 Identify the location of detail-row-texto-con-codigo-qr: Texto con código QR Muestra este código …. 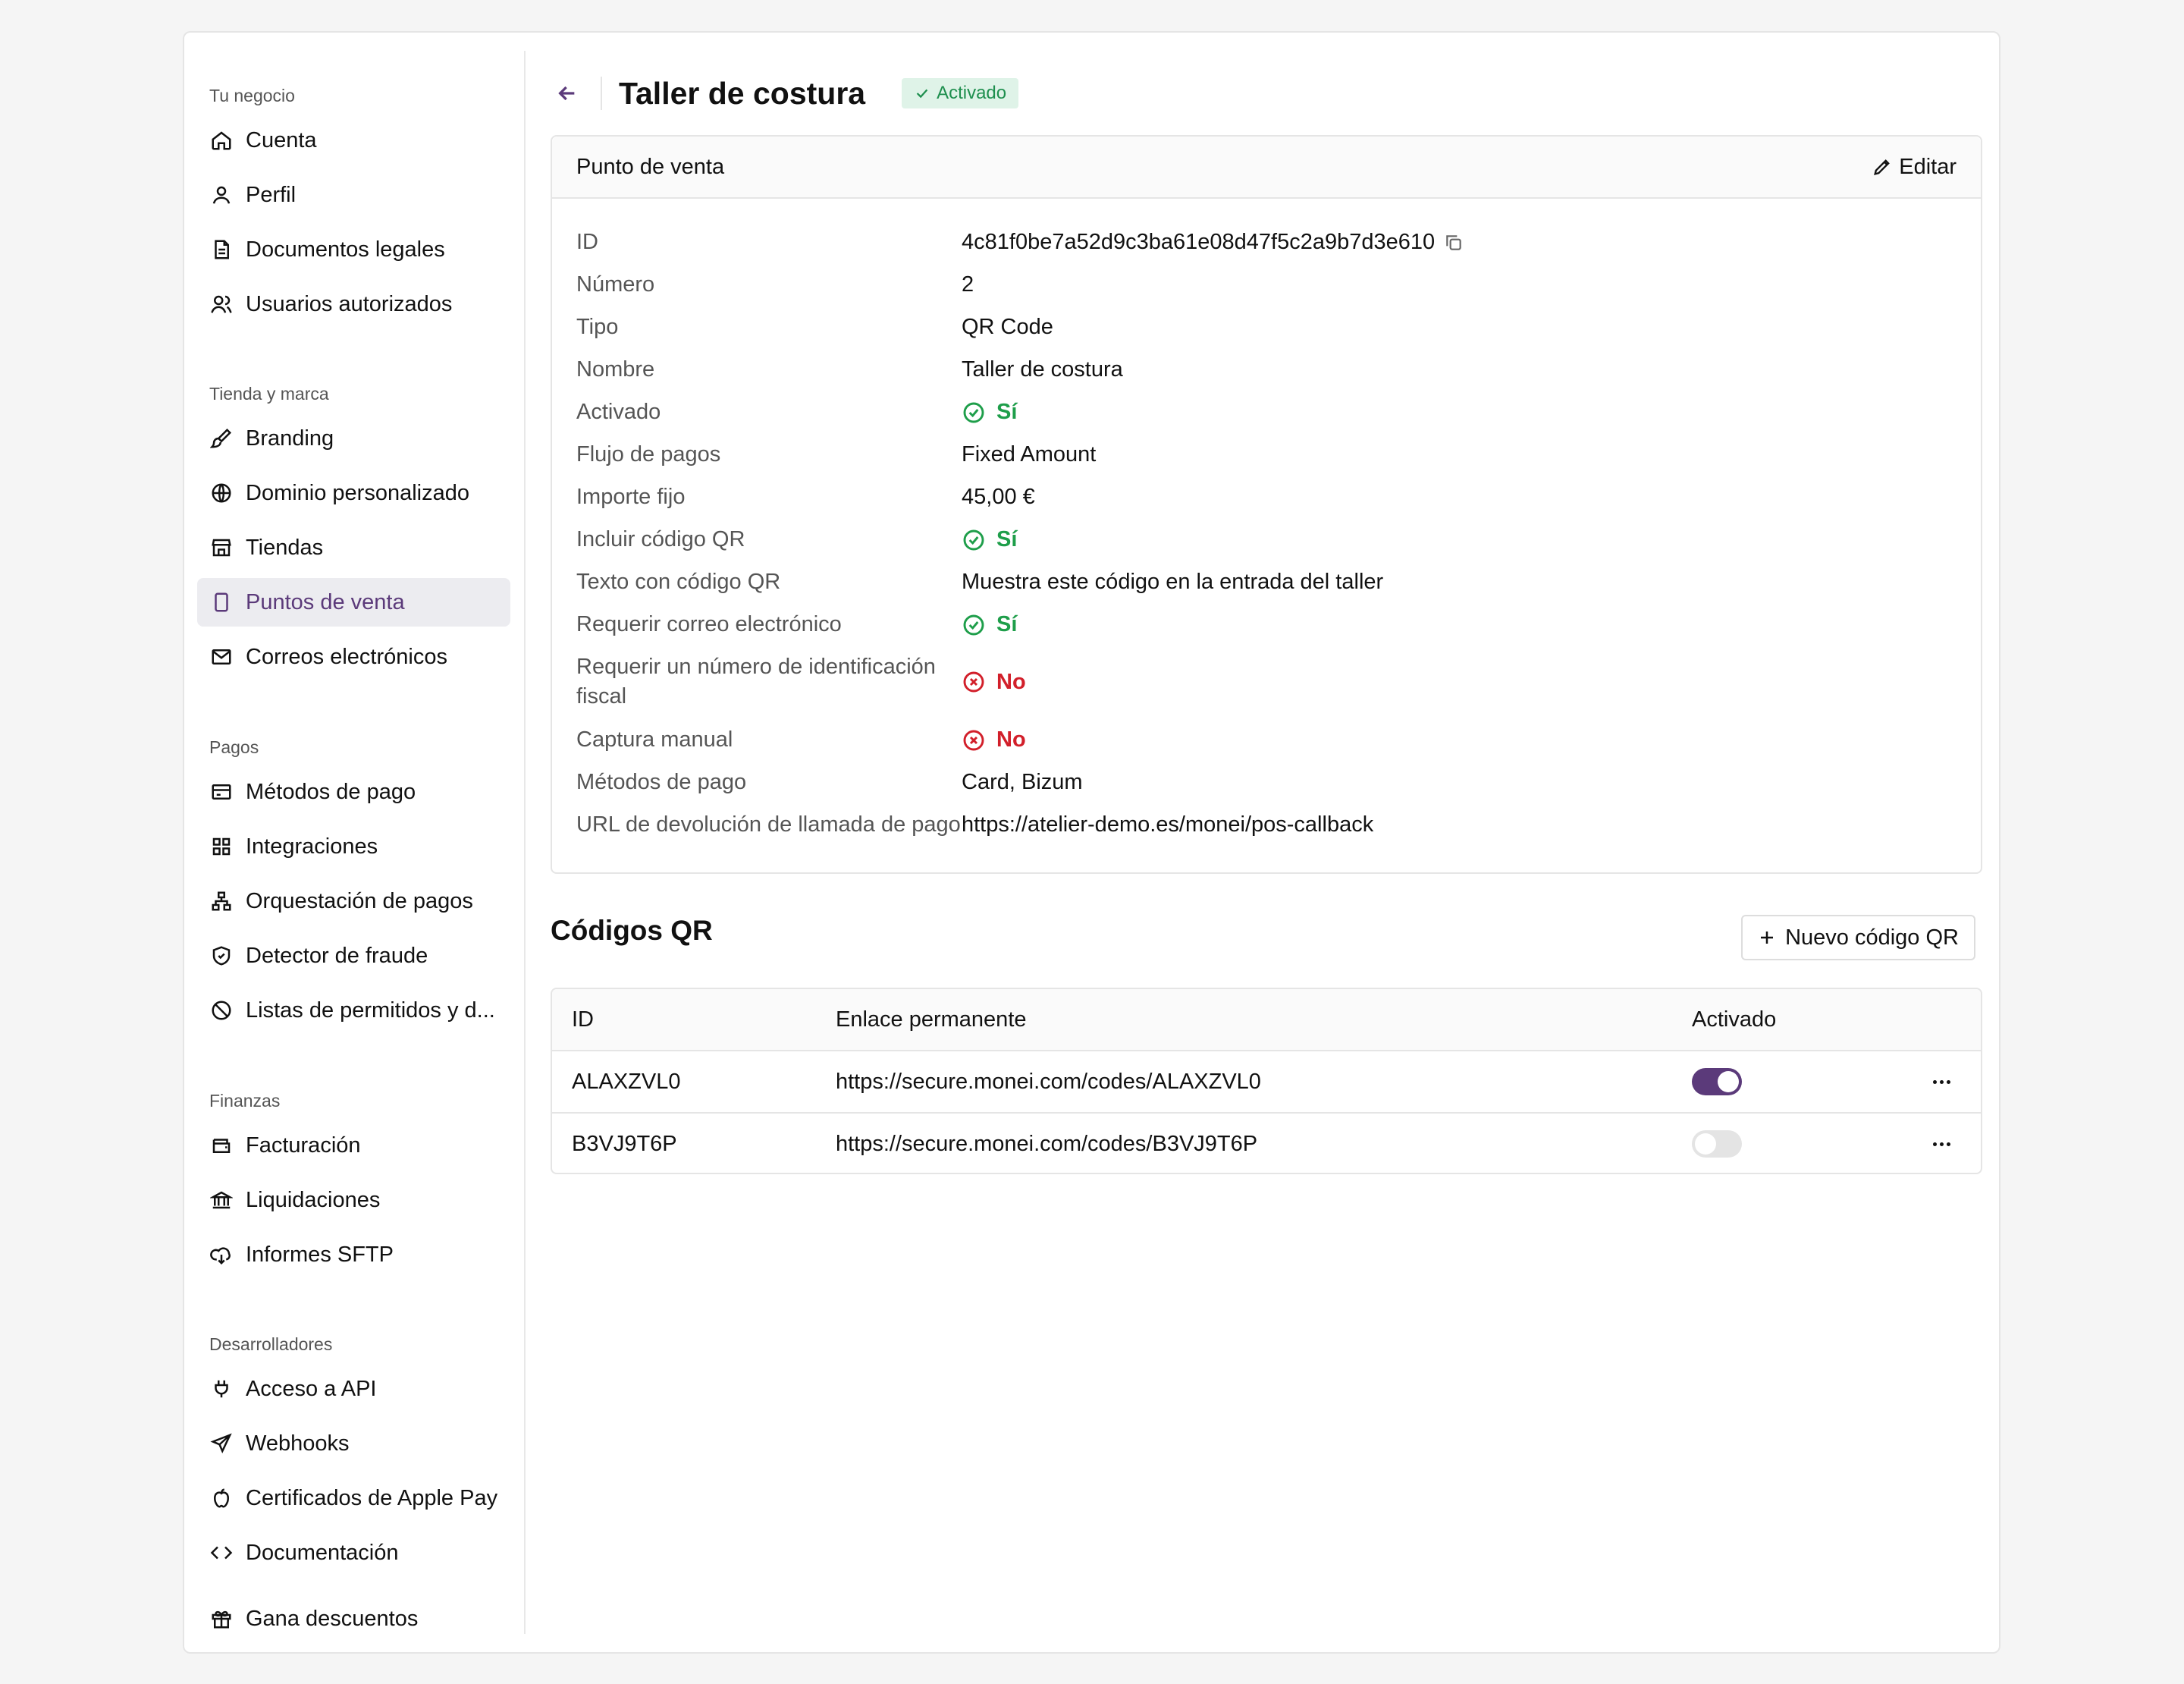
(1266, 582).